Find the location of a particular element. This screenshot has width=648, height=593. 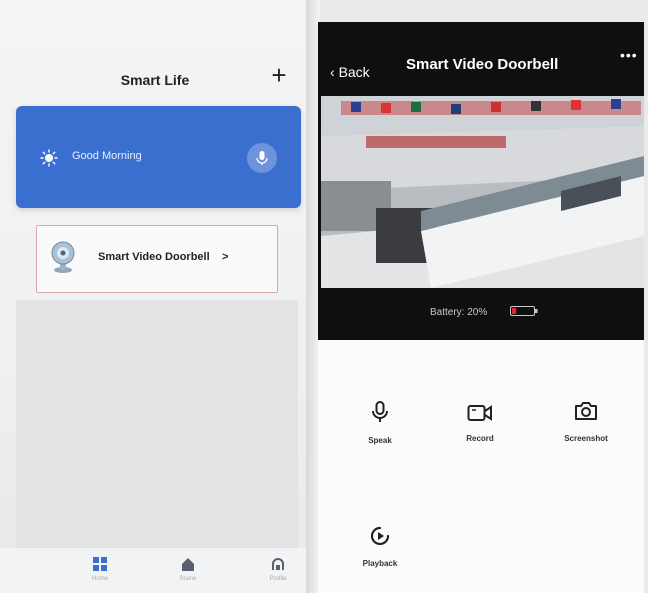

speak-button: Speak is located at coordinates (380, 422).